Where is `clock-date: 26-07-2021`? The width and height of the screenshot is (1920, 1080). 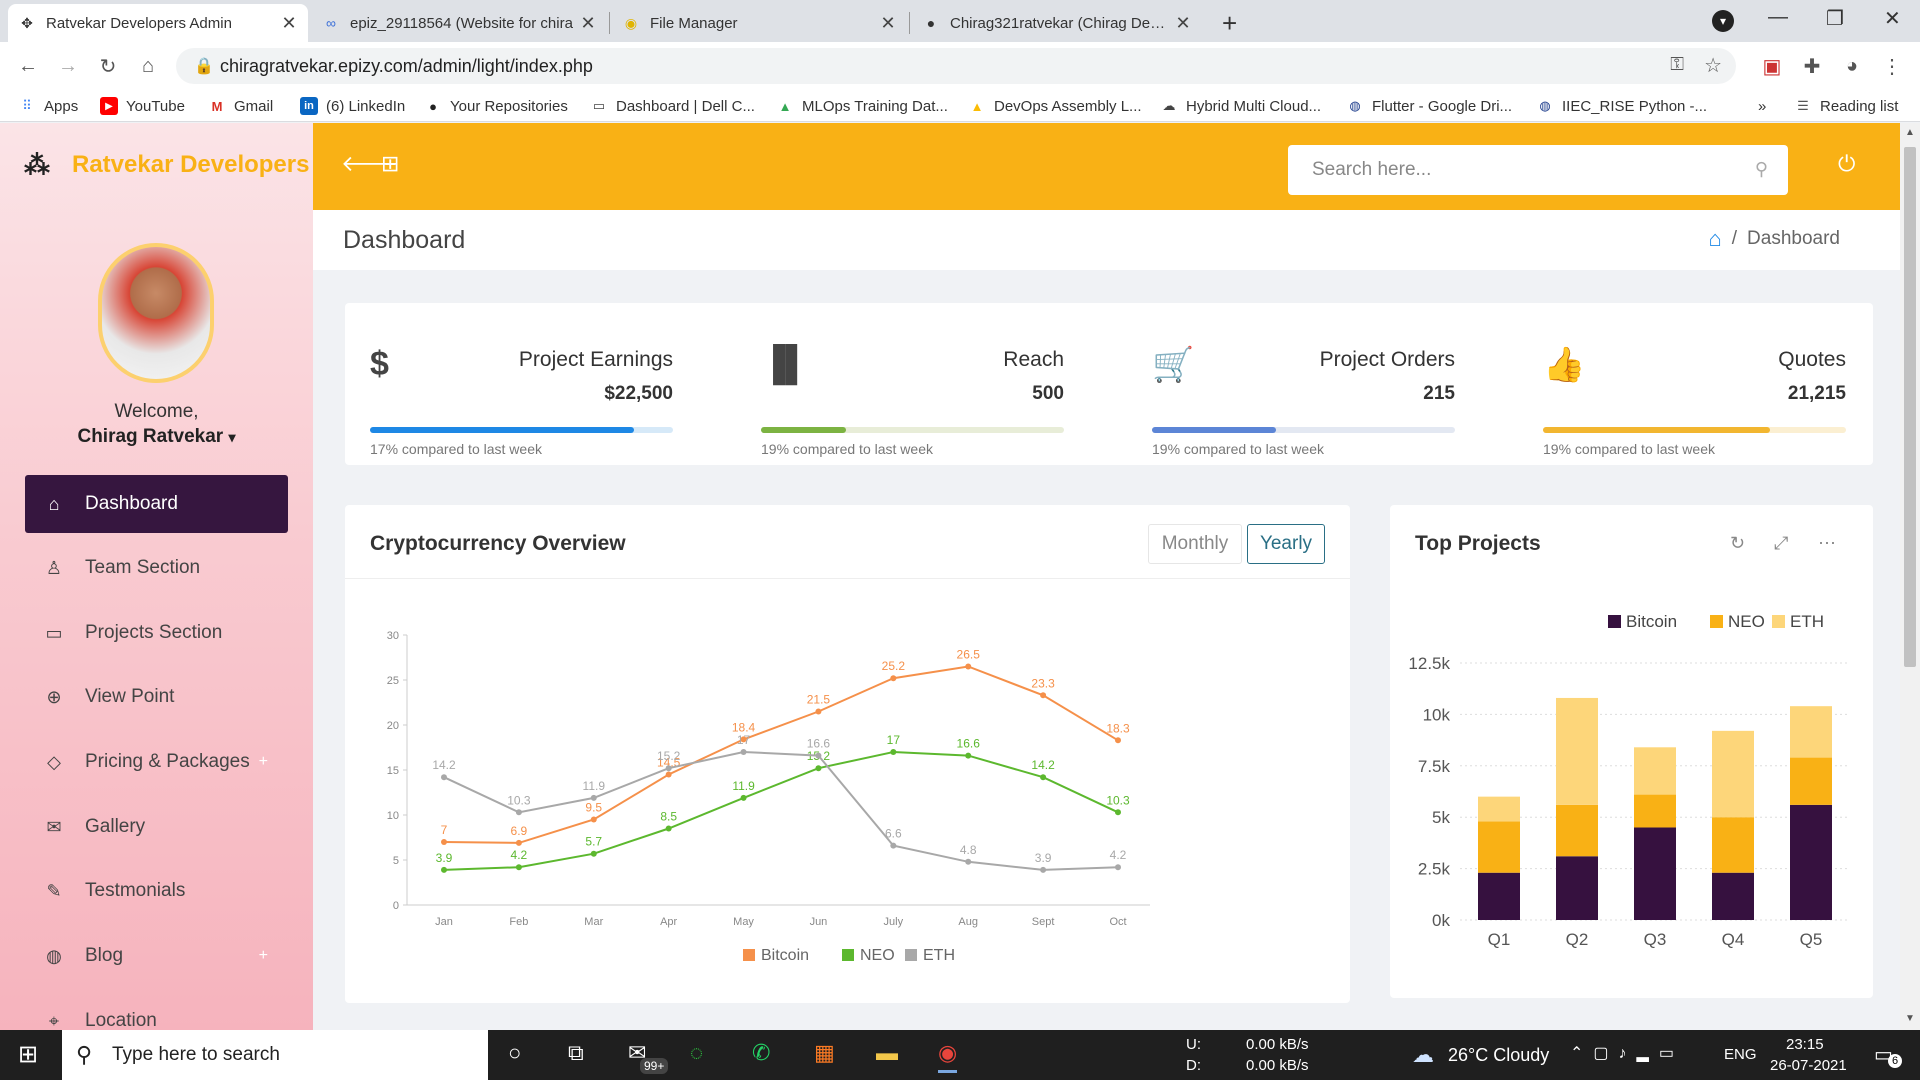
clock-date: 26-07-2021 is located at coordinates (1808, 1065).